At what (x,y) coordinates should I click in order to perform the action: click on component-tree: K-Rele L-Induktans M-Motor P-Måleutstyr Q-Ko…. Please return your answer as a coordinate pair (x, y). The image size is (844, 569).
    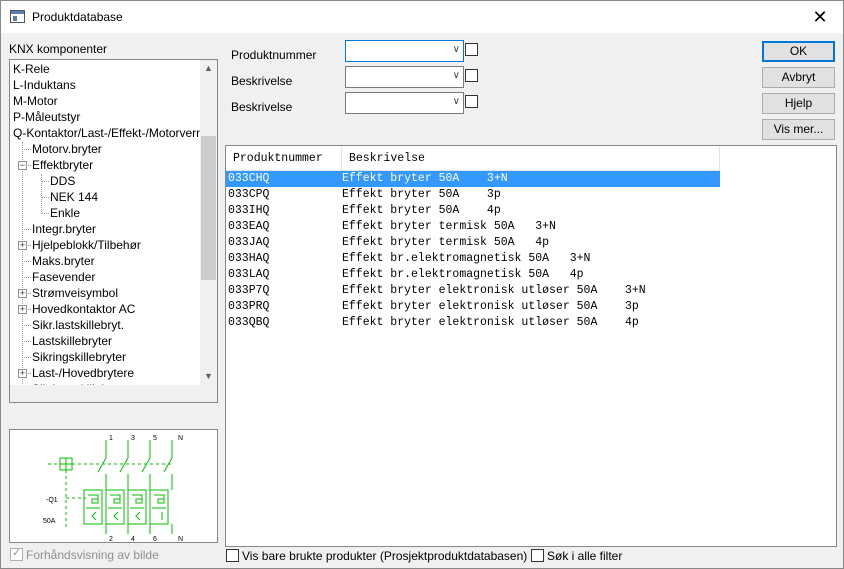
    Looking at the image, I should click on (113, 231).